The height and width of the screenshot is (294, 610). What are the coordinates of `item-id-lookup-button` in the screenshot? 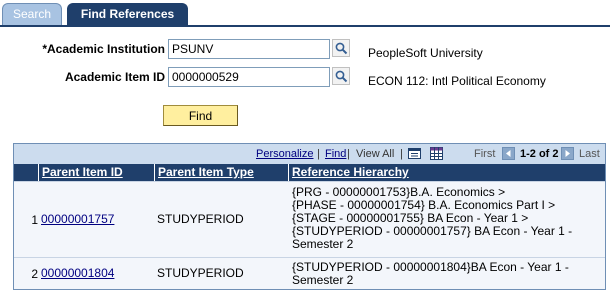 It's located at (341, 76).